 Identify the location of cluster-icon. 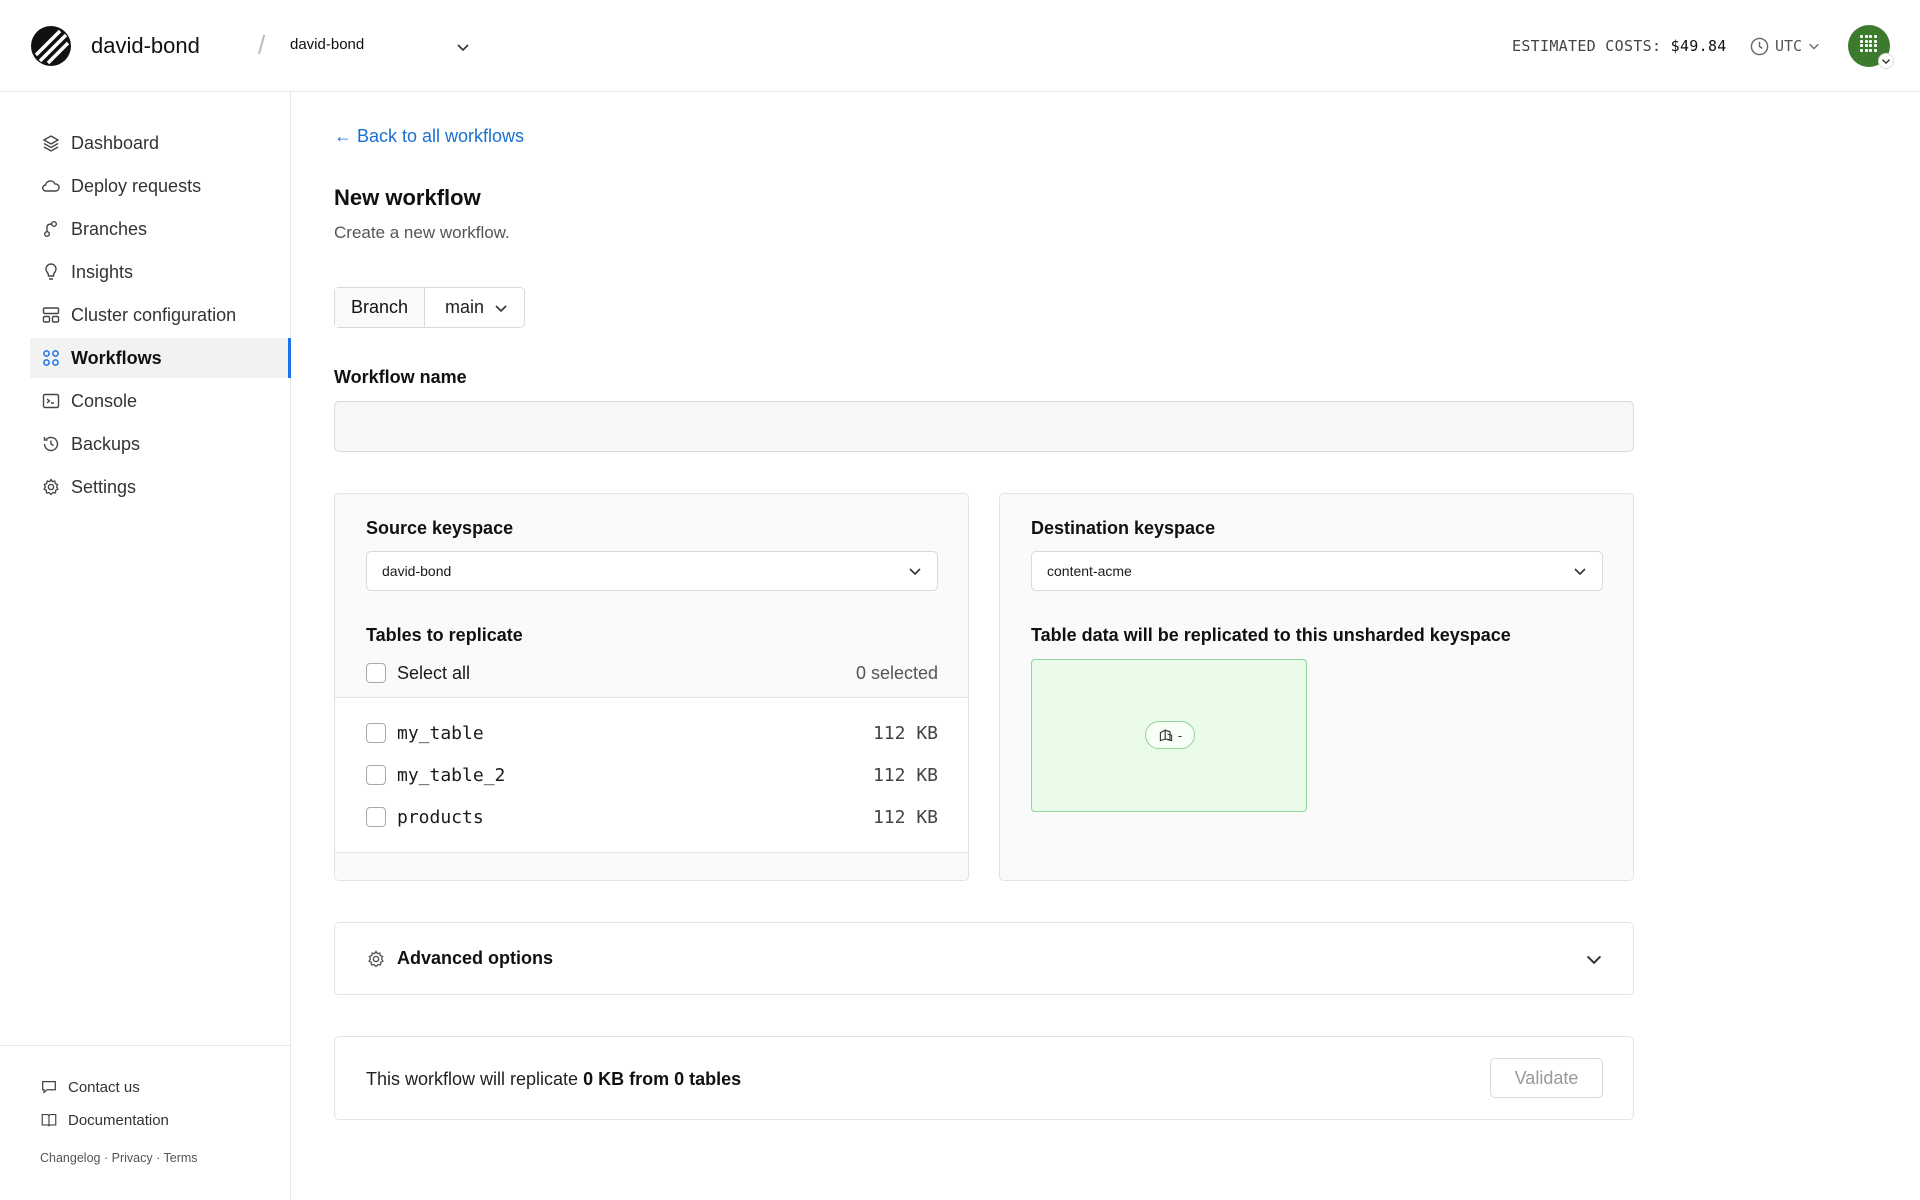
(51, 315).